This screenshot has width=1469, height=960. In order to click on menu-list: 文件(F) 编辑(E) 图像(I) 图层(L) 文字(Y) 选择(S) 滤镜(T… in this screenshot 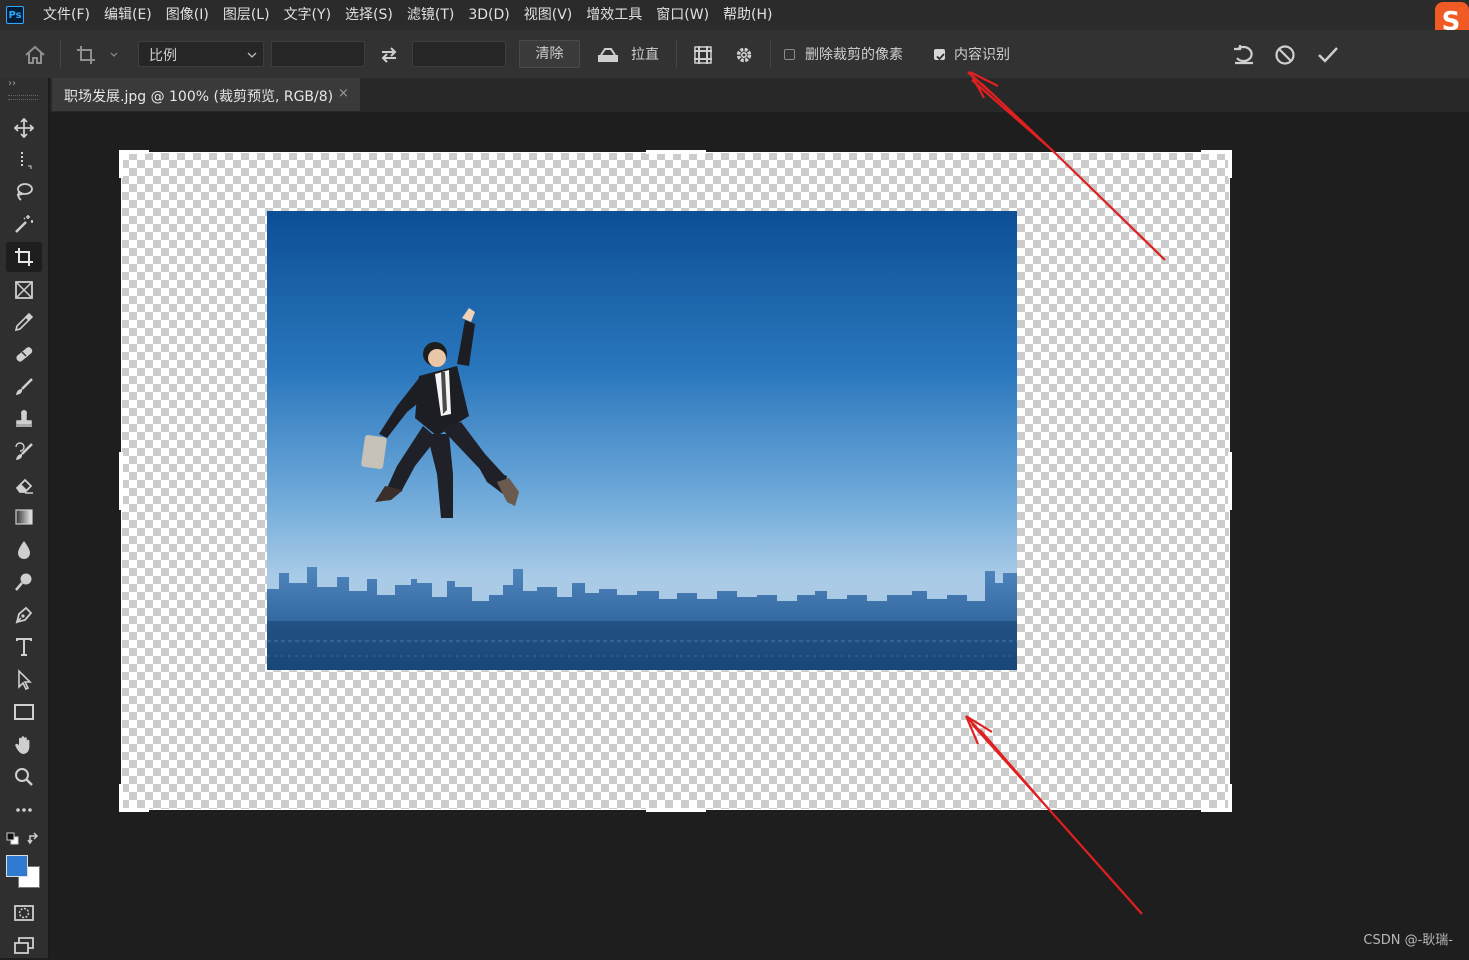, I will do `click(408, 15)`.